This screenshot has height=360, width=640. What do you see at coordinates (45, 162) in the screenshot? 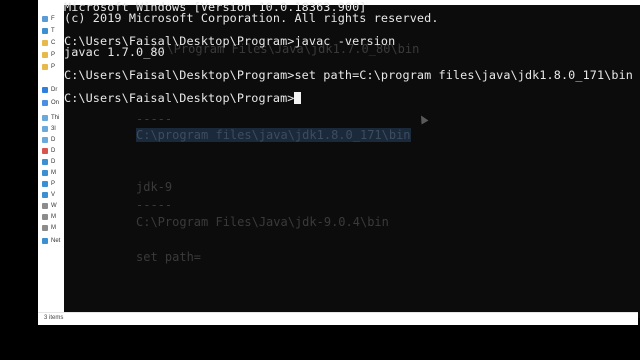
I see `download-icon` at bounding box center [45, 162].